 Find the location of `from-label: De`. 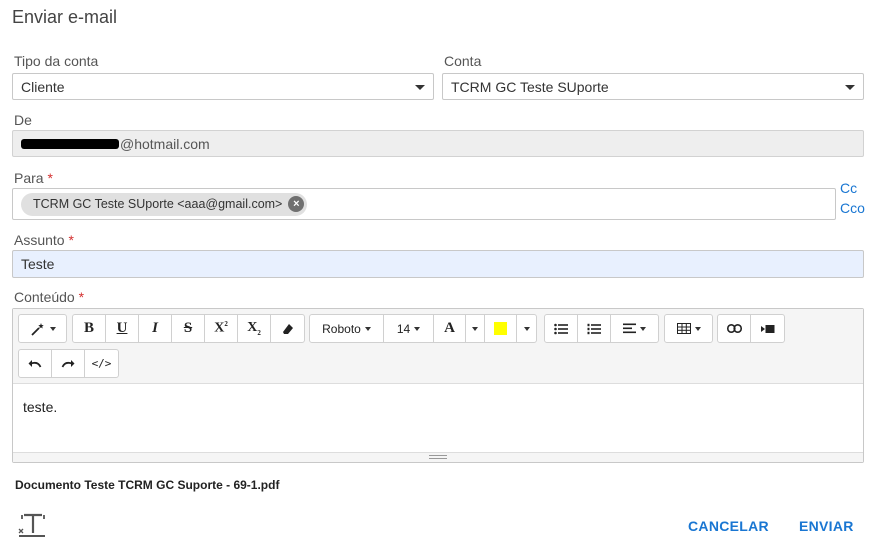

from-label: De is located at coordinates (23, 120).